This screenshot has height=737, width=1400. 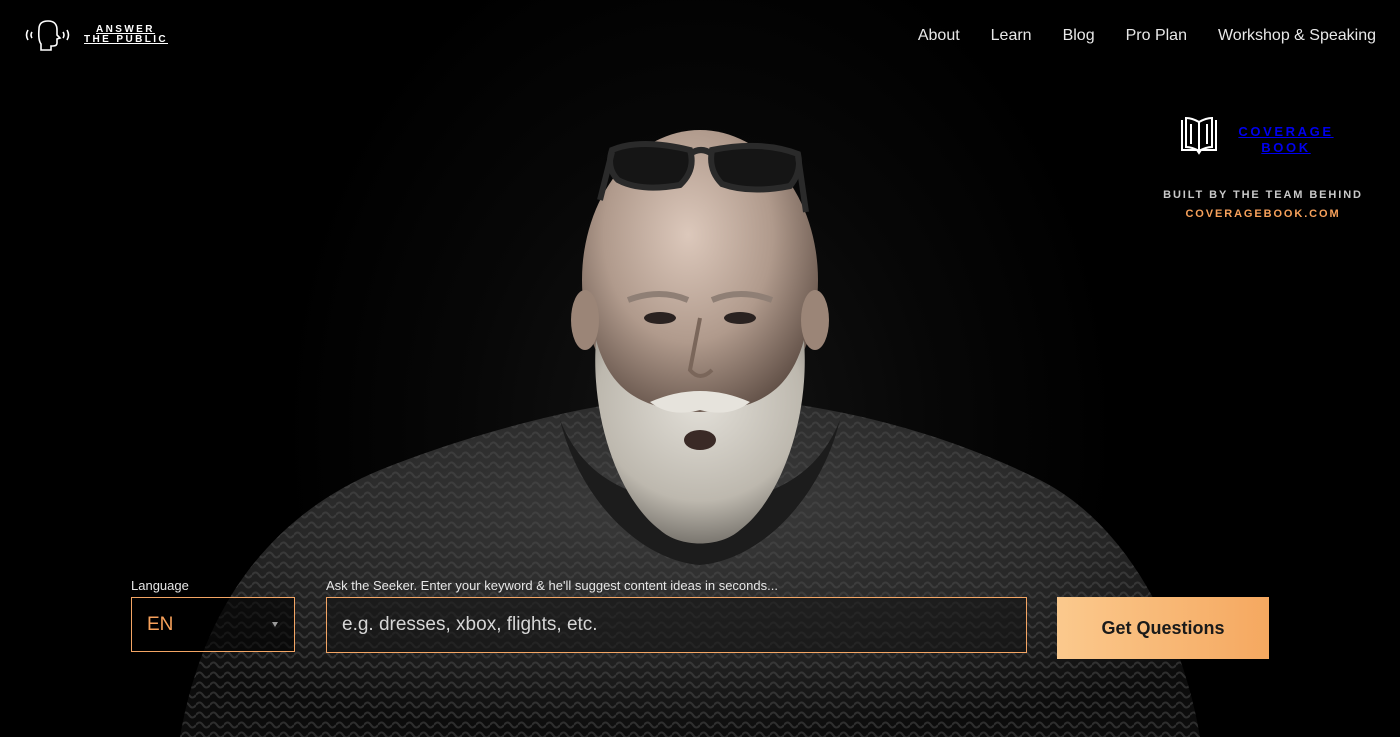 I want to click on logo-wordmark: ANSWER THE PUBLIC, so click(x=126, y=35).